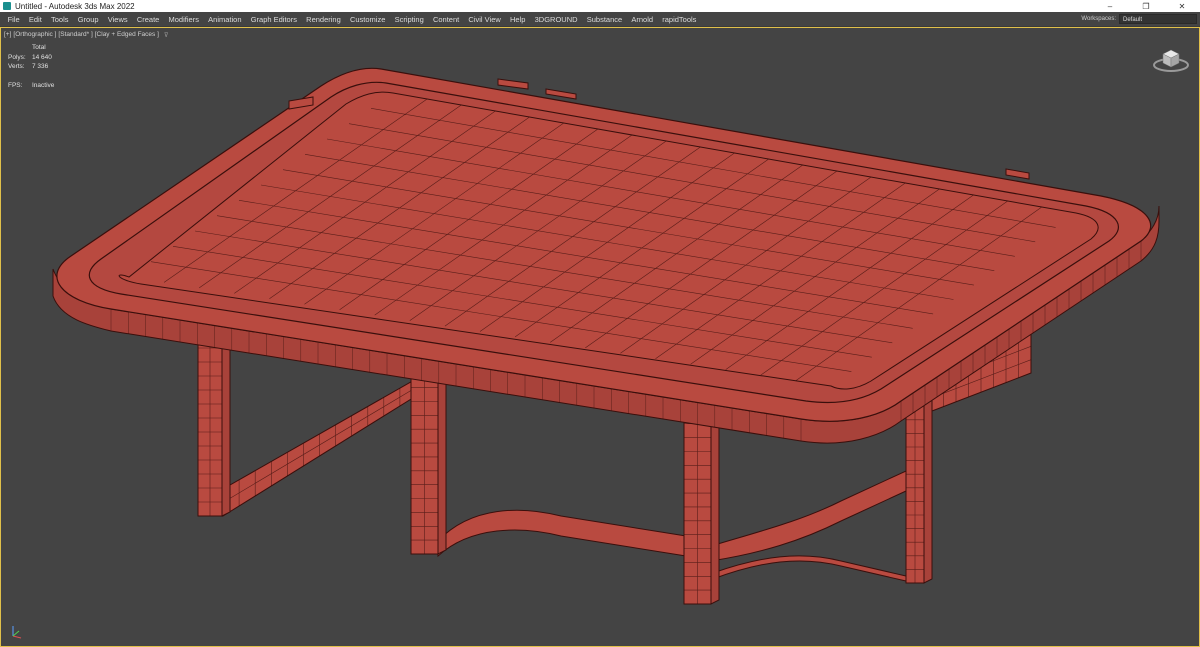 This screenshot has height=647, width=1200. Describe the element at coordinates (35, 19) in the screenshot. I see `menu-edit: Edit` at that location.